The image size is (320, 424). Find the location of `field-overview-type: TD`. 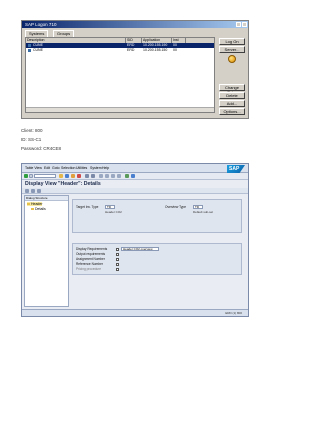

field-overview-type: TD is located at coordinates (198, 207).